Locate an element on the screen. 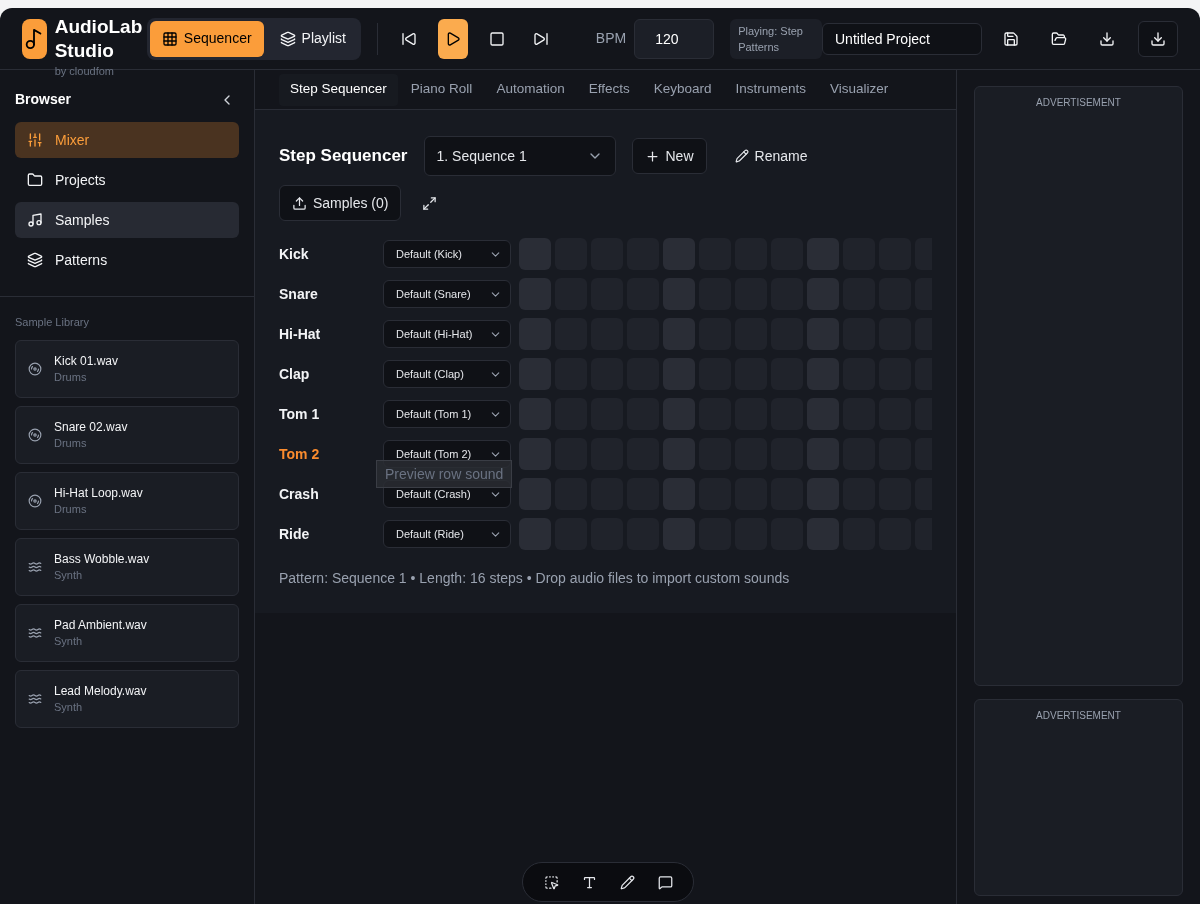 This screenshot has height=904, width=1200. sidebar-item: Patterns is located at coordinates (127, 260).